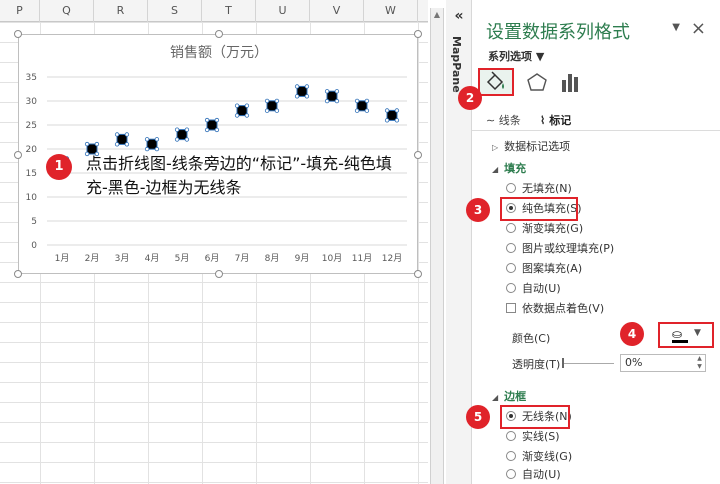  What do you see at coordinates (516, 56) in the screenshot?
I see `series-options-dropdown: 系列选项 ▼` at bounding box center [516, 56].